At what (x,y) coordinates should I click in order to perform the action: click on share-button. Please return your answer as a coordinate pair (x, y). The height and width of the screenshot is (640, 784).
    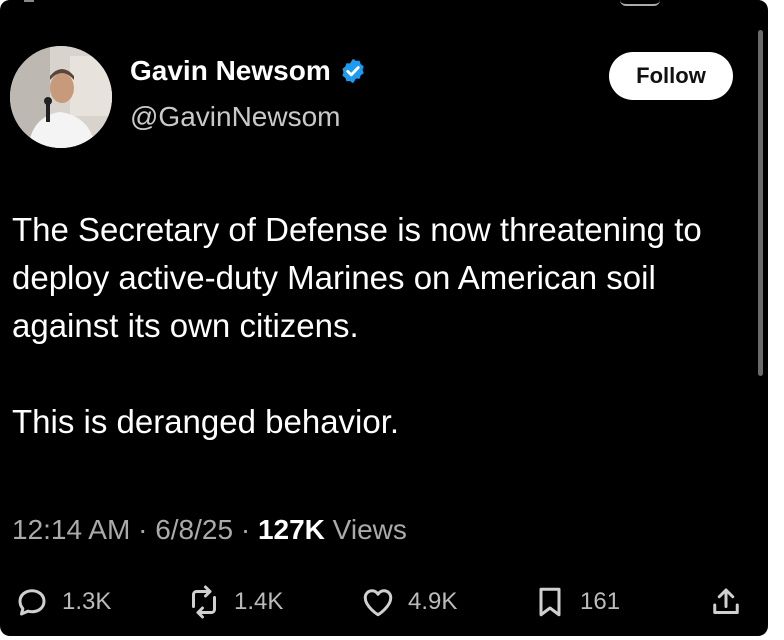
    Looking at the image, I should click on (732, 602).